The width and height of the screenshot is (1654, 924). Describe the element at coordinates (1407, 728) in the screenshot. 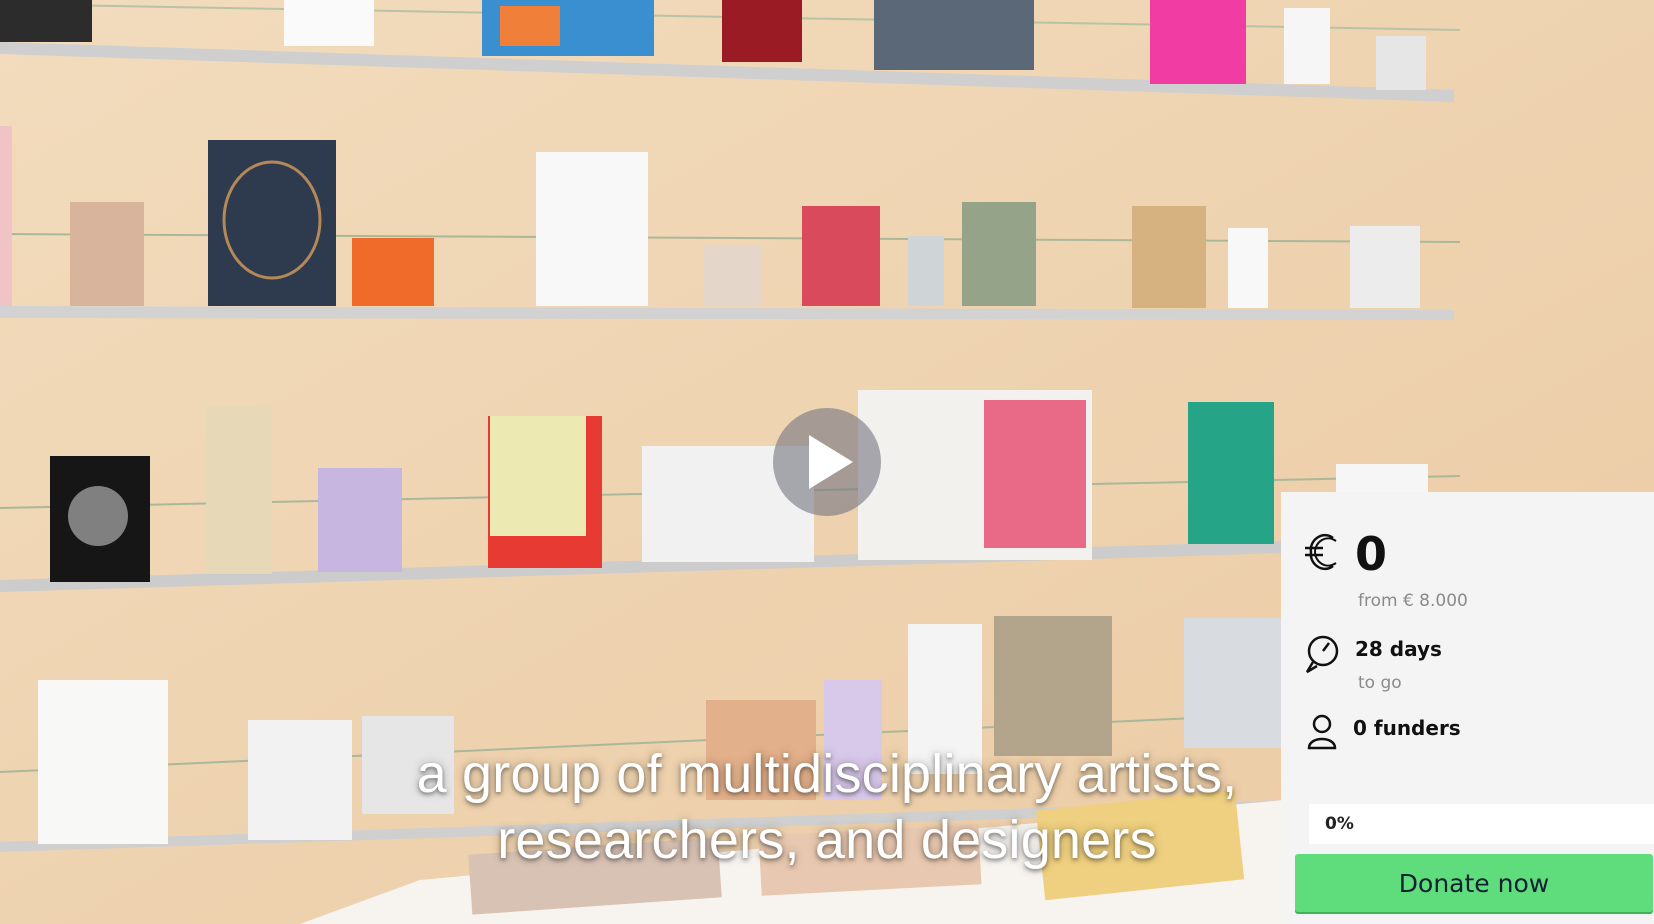

I see `funders-count: 0 funders` at that location.